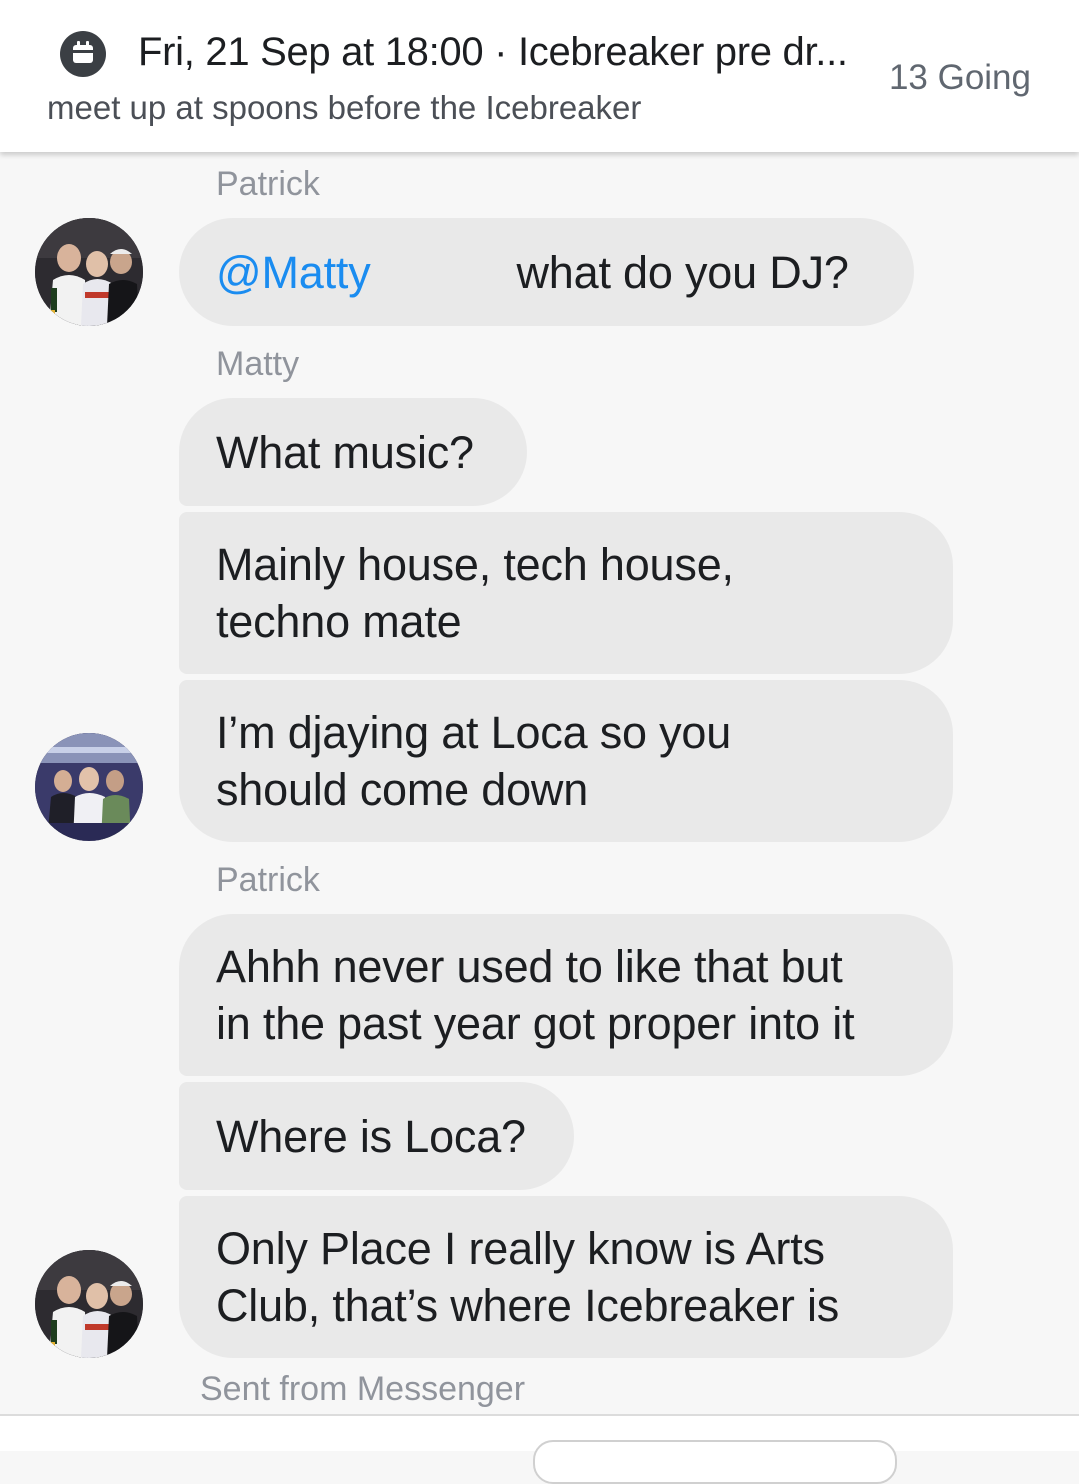  Describe the element at coordinates (371, 1136) in the screenshot. I see `message-text: Where is Loca?` at that location.